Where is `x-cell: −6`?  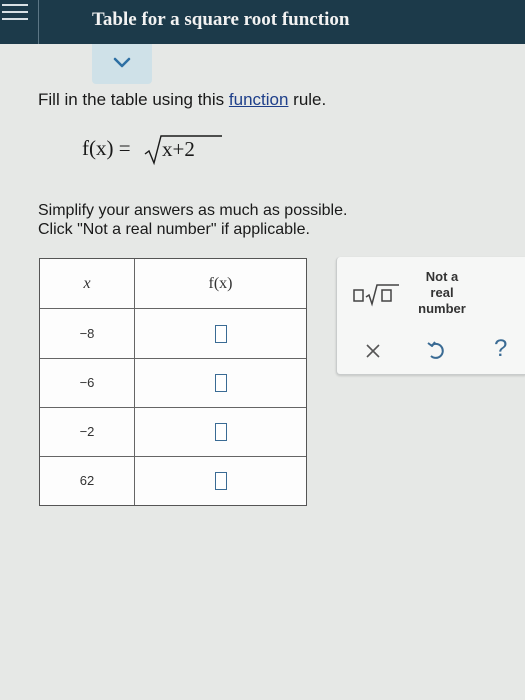
x-cell: −6 is located at coordinates (87, 382).